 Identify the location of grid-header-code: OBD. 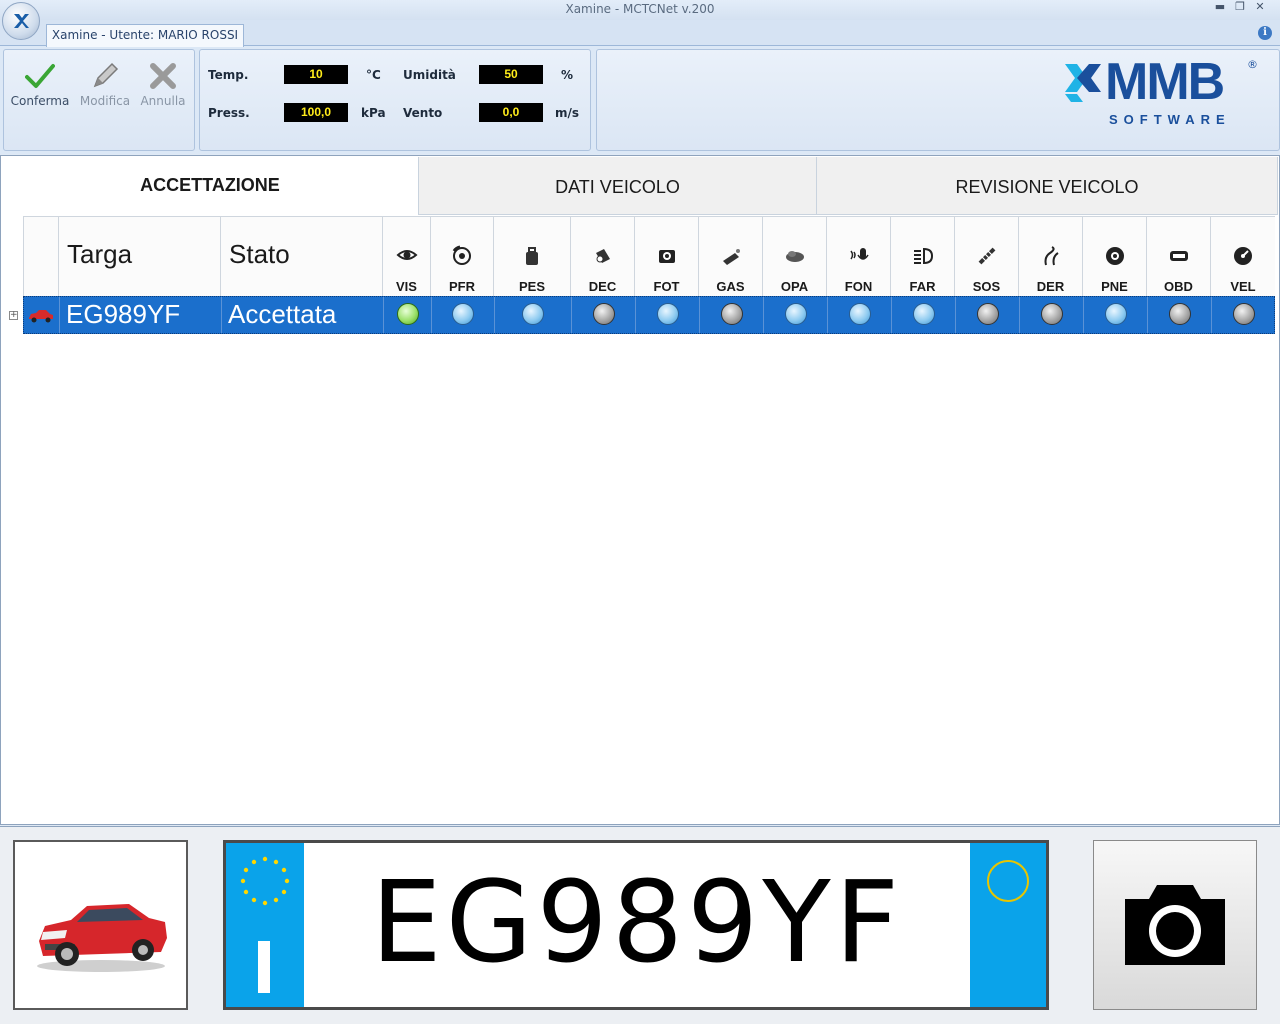
(1178, 286).